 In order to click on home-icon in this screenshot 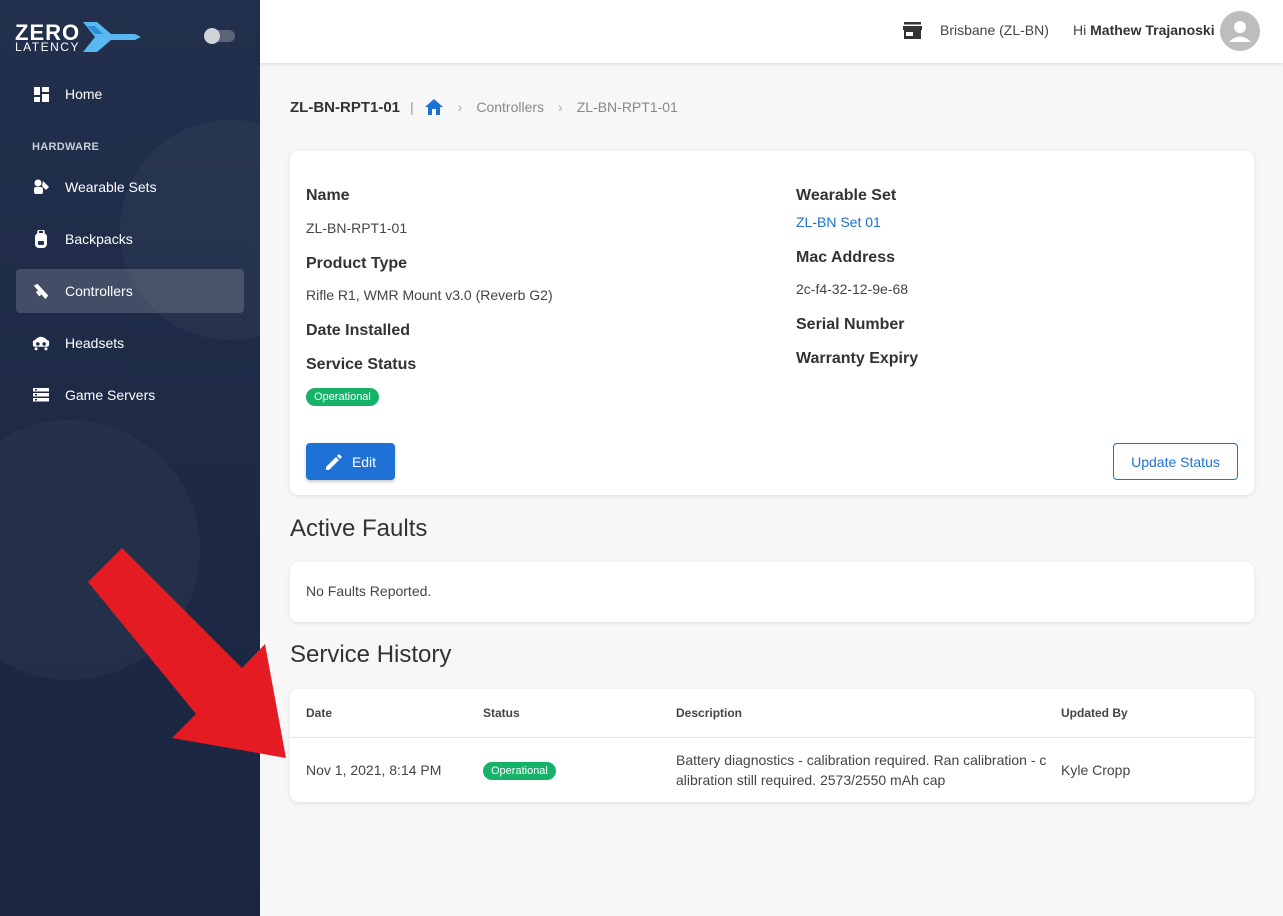, I will do `click(434, 107)`.